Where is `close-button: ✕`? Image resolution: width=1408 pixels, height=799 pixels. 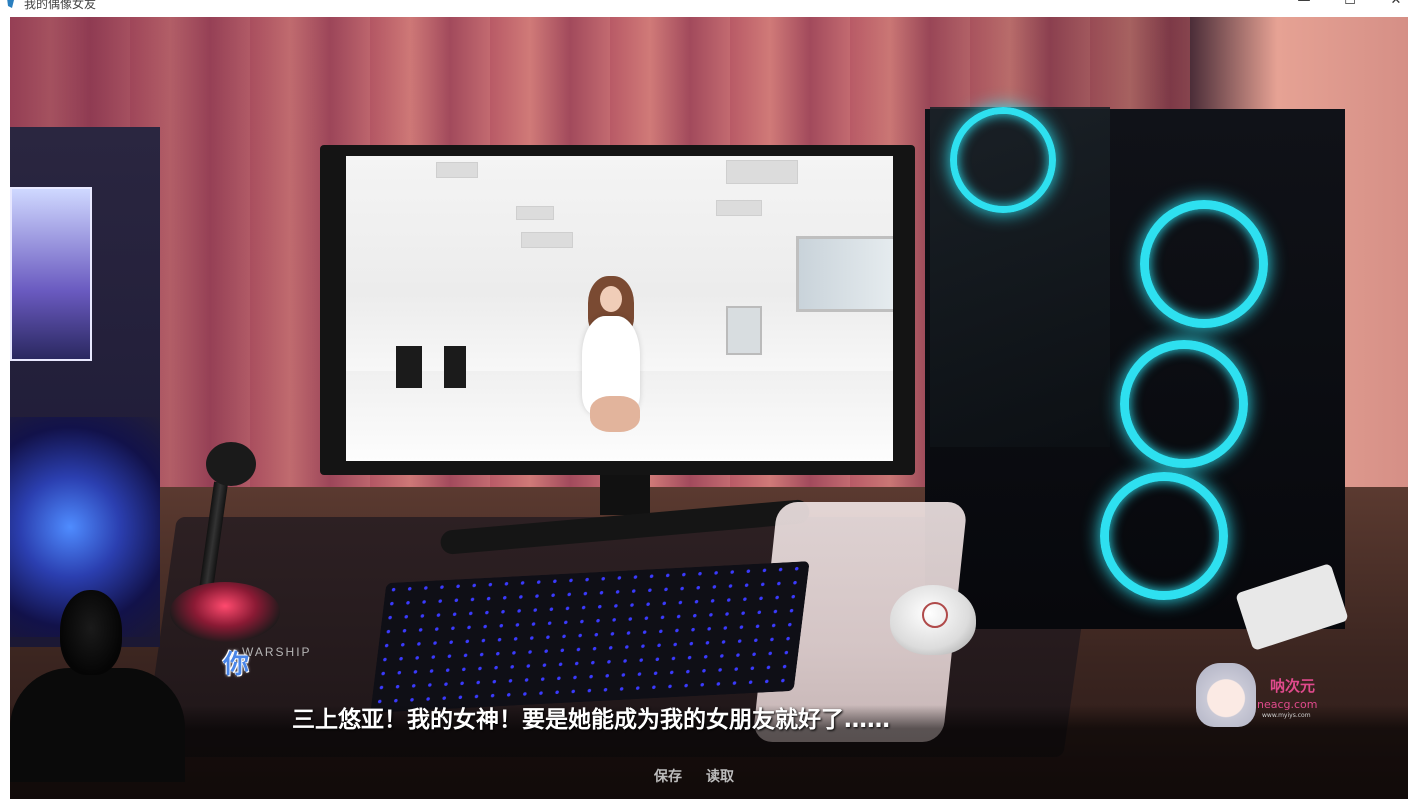 close-button: ✕ is located at coordinates (1390, 7).